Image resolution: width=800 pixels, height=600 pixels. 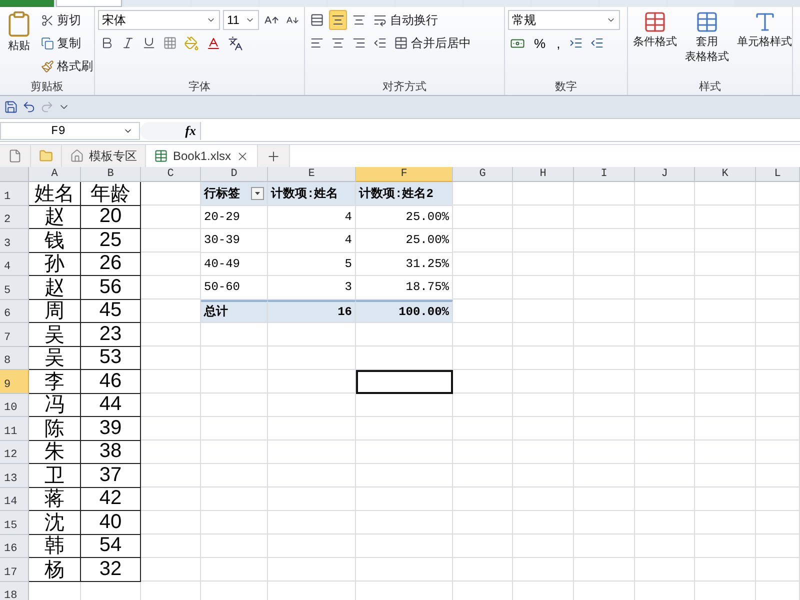 I want to click on format-painter-button: 格式刷, so click(x=67, y=66).